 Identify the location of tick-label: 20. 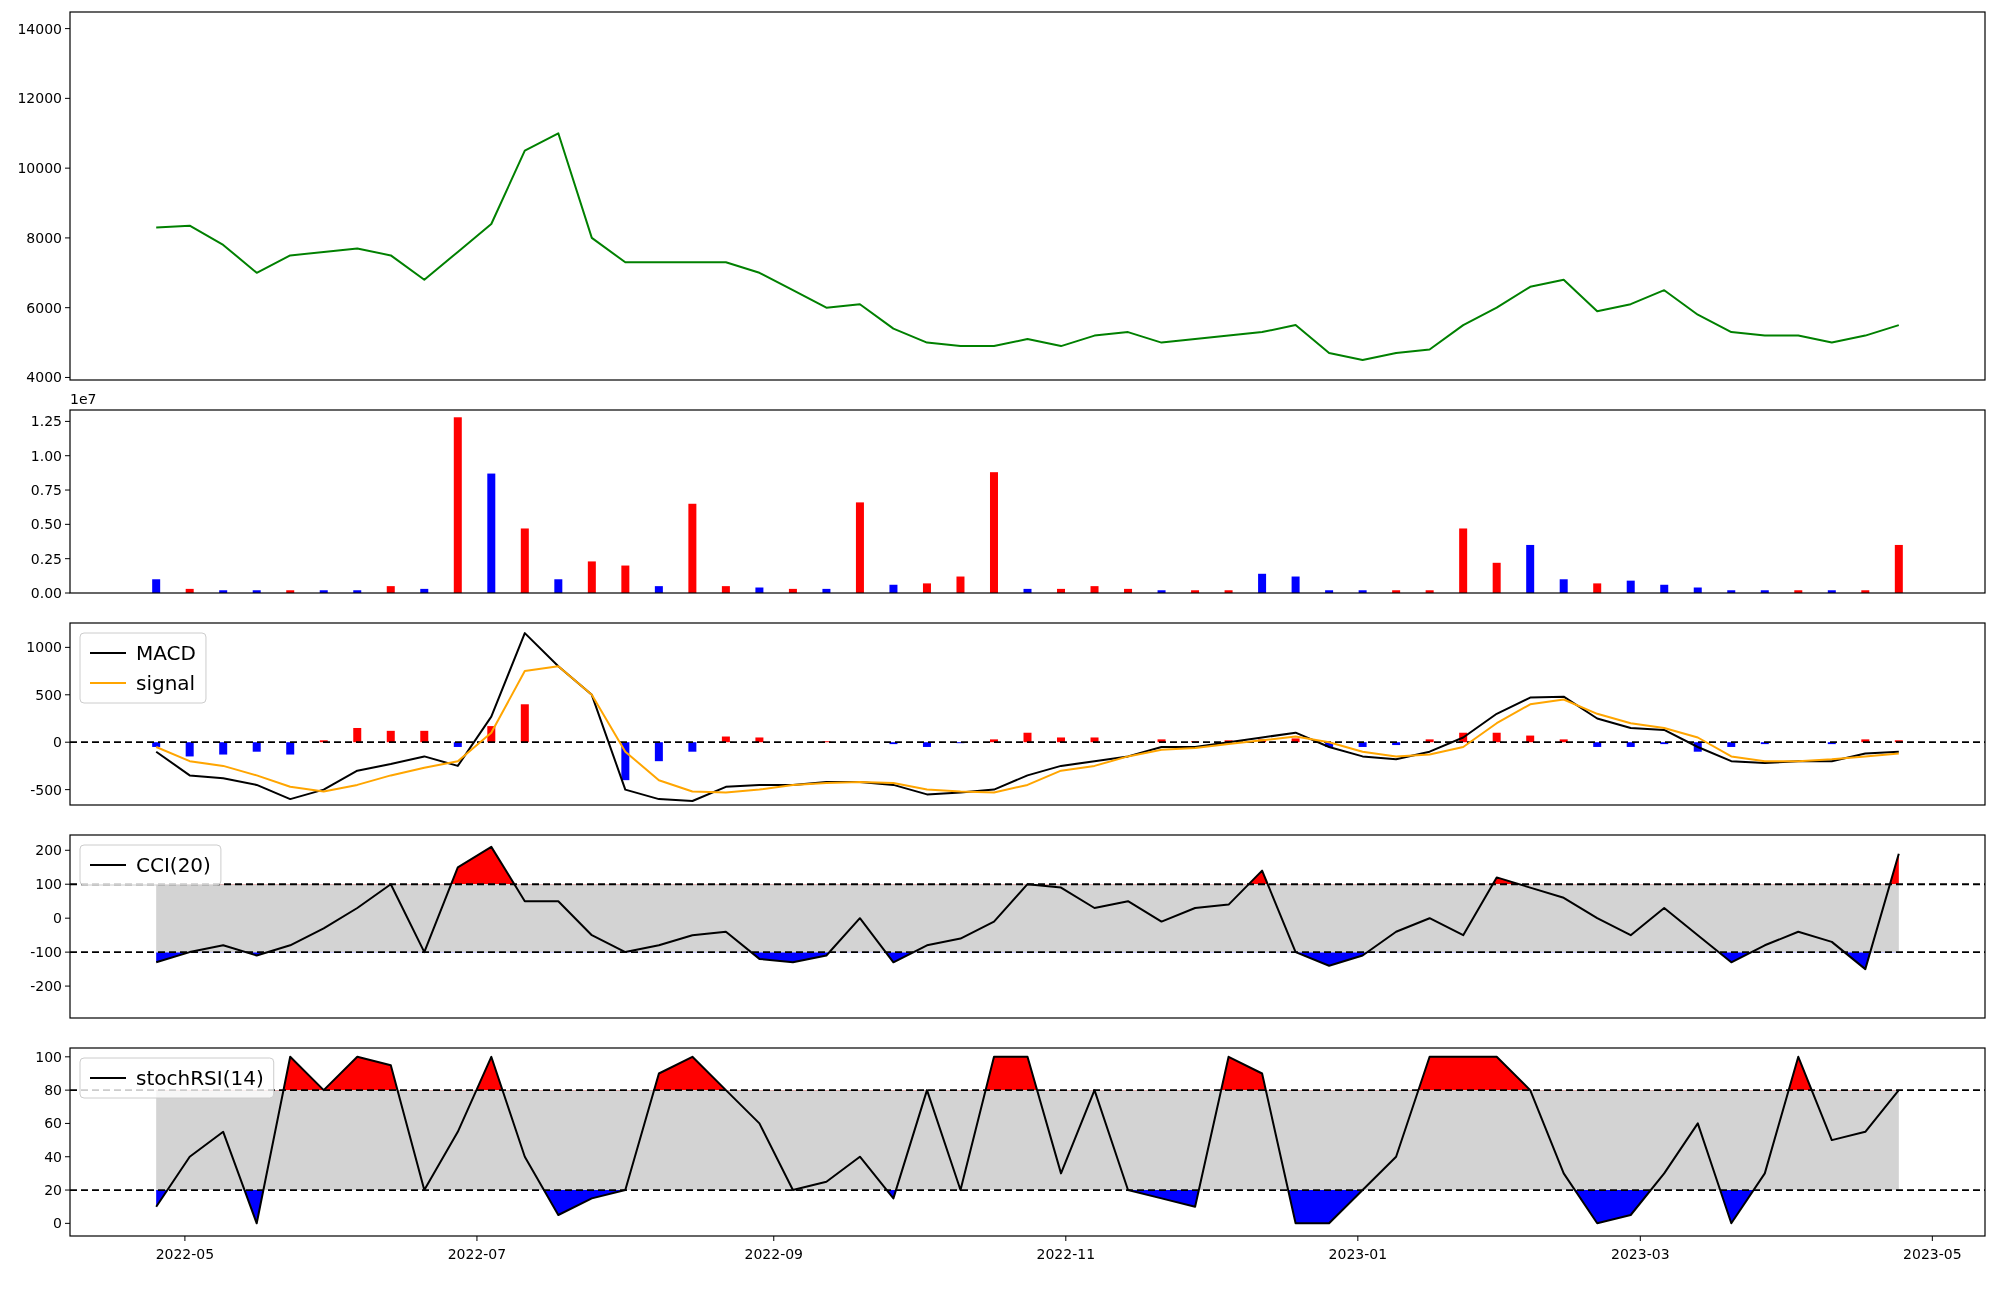
(53, 1190).